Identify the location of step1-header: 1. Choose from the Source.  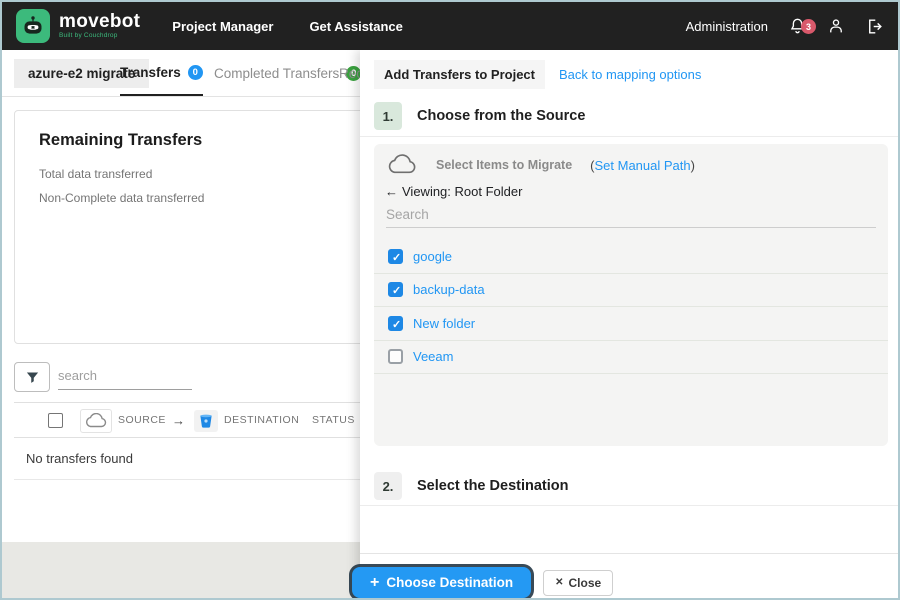
(479, 116).